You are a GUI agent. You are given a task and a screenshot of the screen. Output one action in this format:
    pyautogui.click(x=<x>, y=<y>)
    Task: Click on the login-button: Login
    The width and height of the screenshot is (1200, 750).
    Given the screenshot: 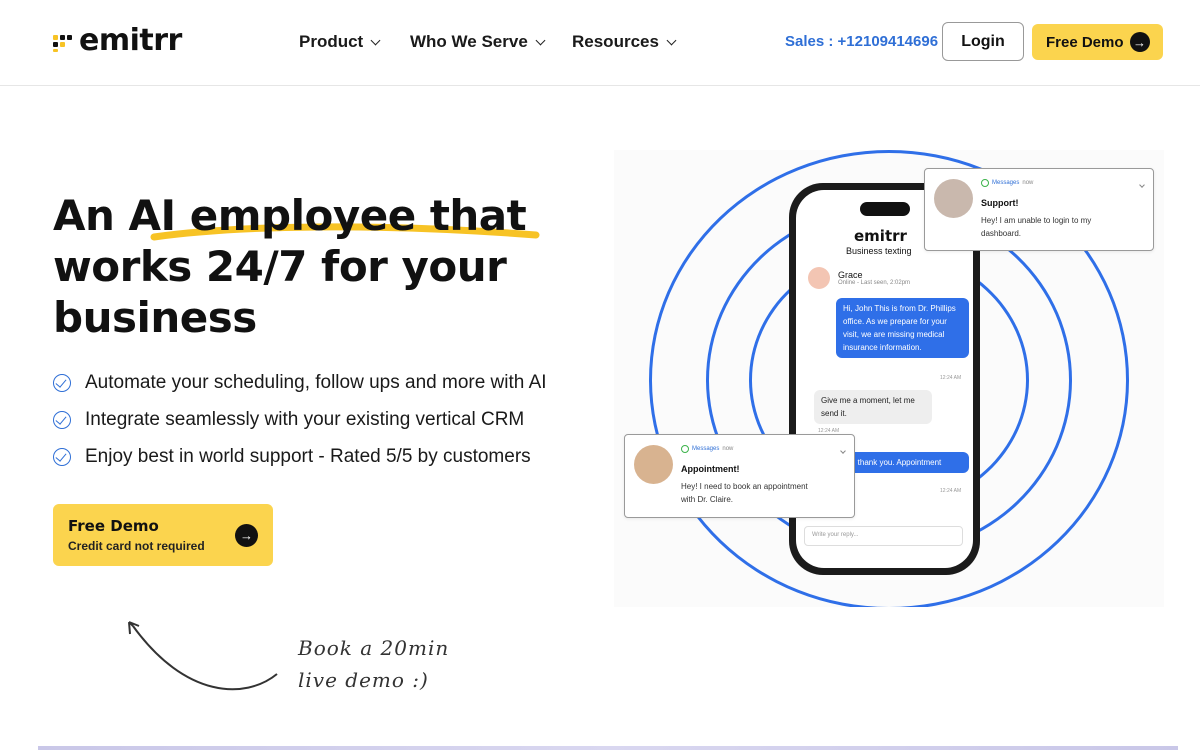 What is the action you would take?
    pyautogui.click(x=983, y=41)
    